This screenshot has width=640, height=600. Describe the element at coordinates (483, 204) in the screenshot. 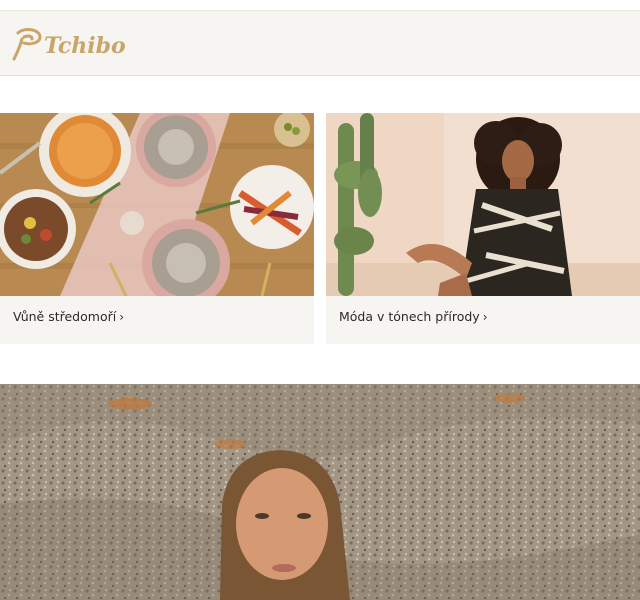

I see `photo-woman-cactus` at that location.